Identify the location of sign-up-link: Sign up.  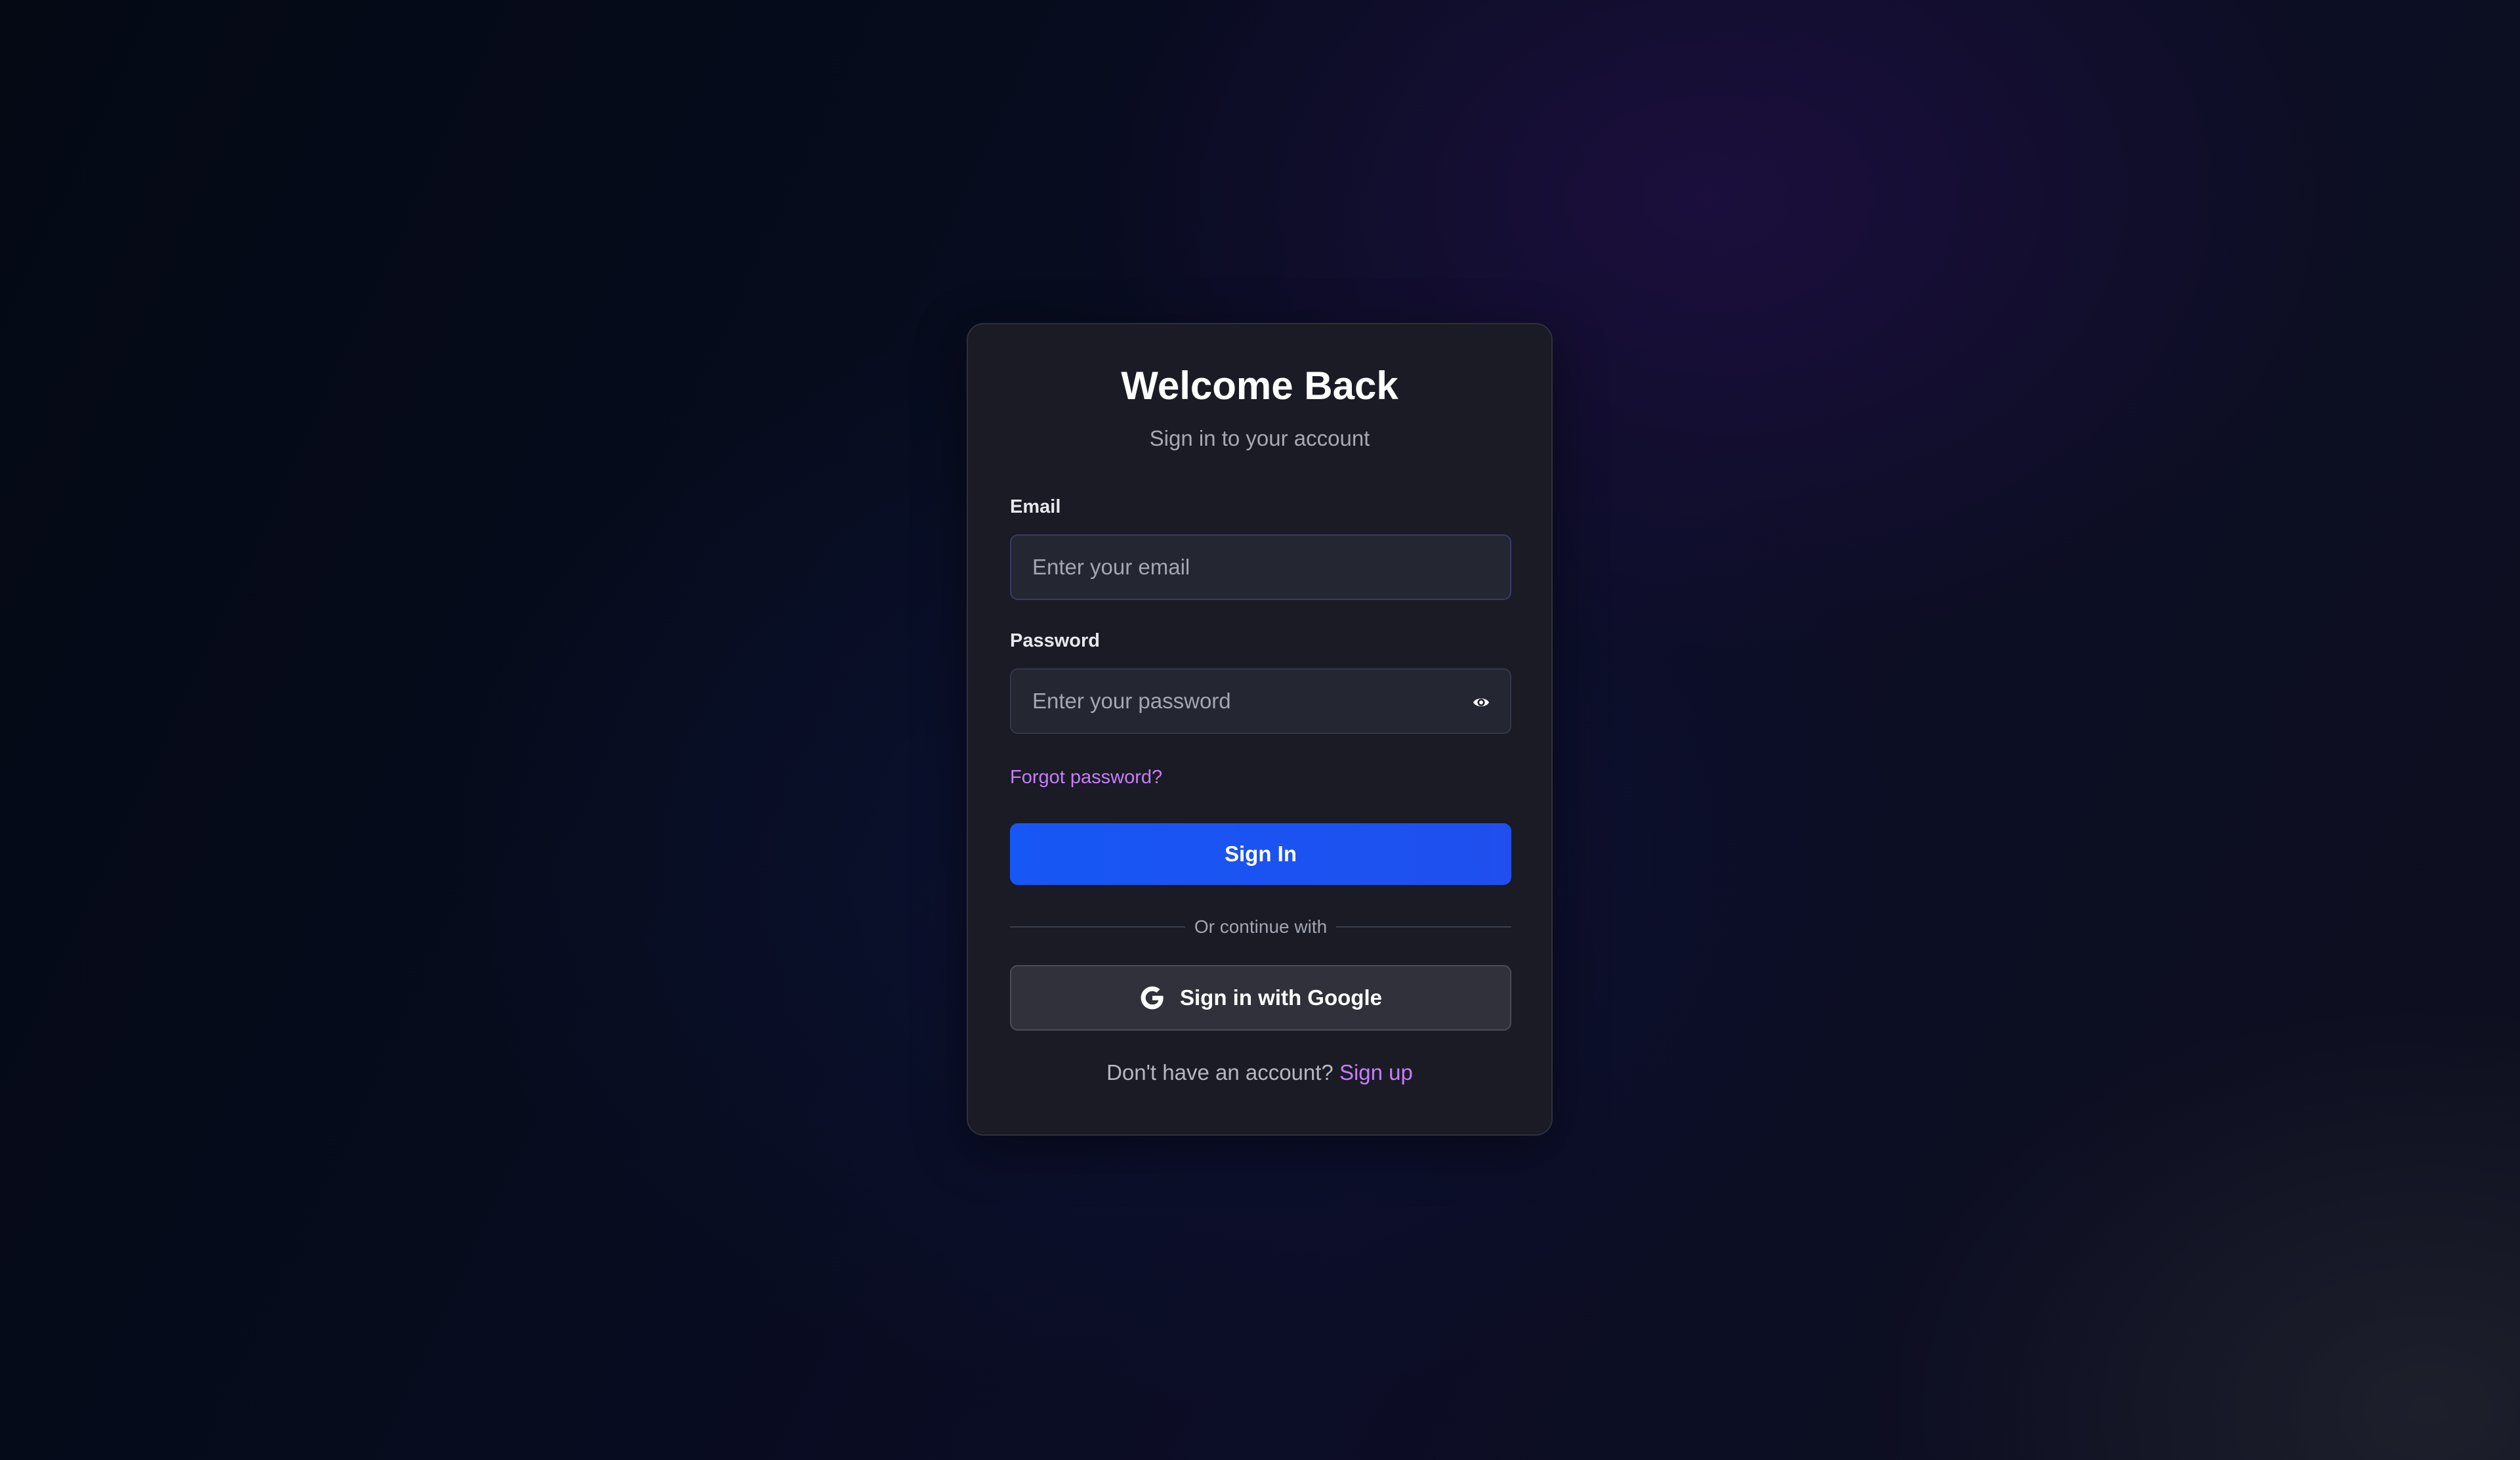
(1376, 1072).